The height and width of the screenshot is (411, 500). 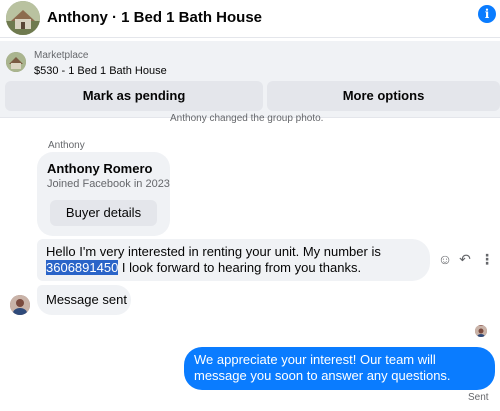 I want to click on sender-name: Anthony, so click(x=66, y=145).